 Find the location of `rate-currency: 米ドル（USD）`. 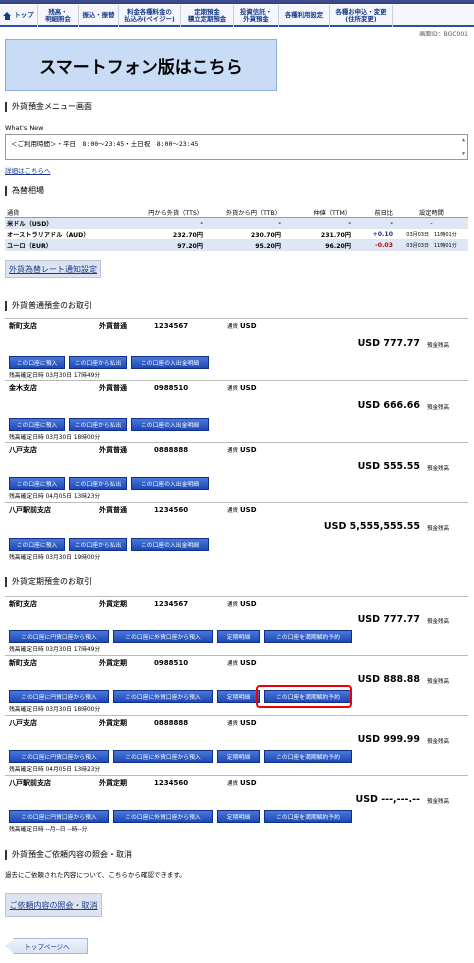

rate-currency: 米ドル（USD） is located at coordinates (30, 224).